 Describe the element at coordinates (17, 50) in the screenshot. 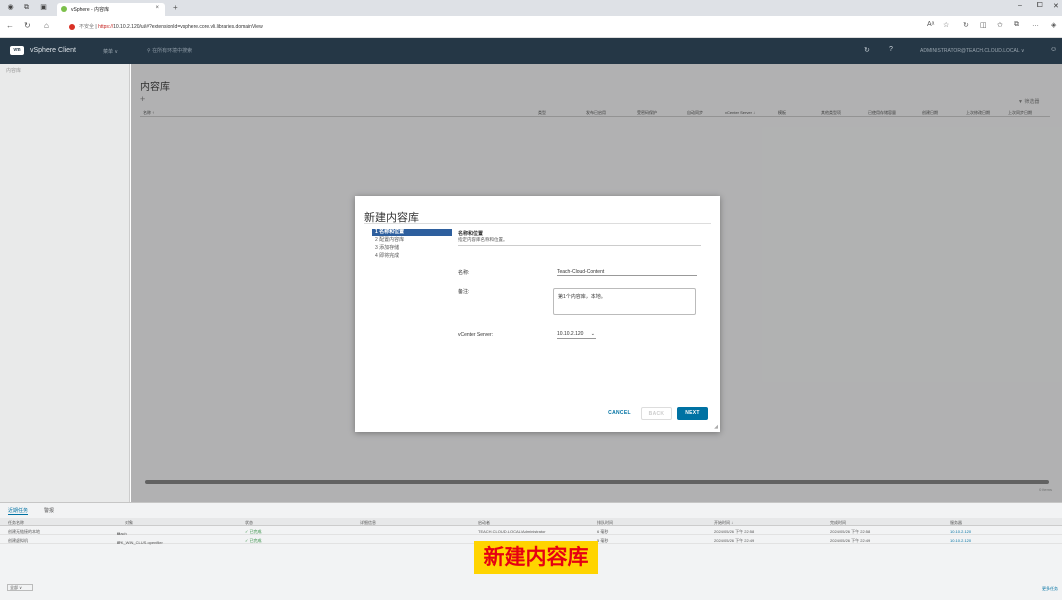

I see `vmware-logo: vm` at that location.